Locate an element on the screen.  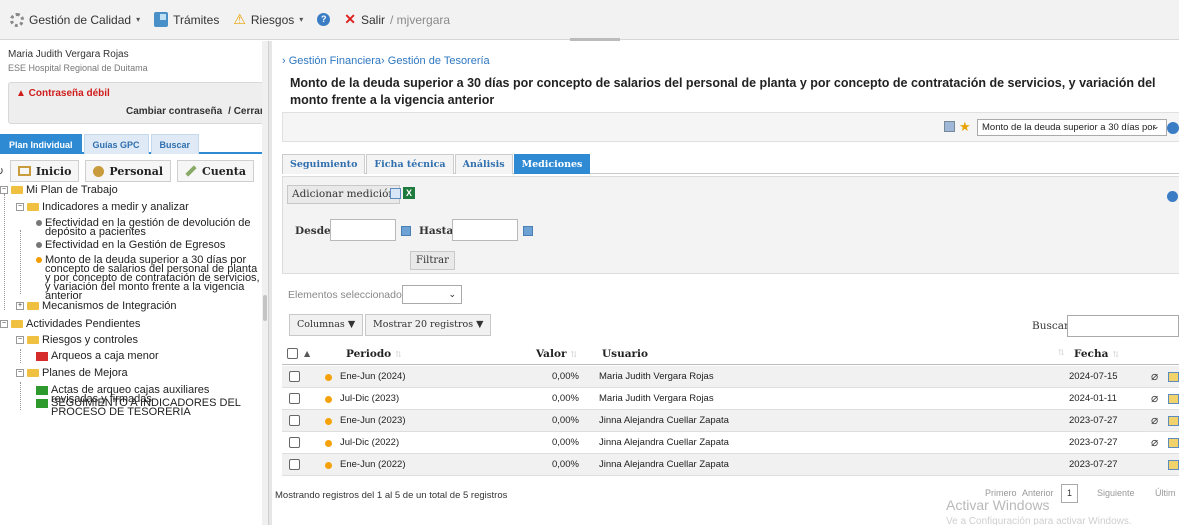
resize-grip is located at coordinates (595, 39).